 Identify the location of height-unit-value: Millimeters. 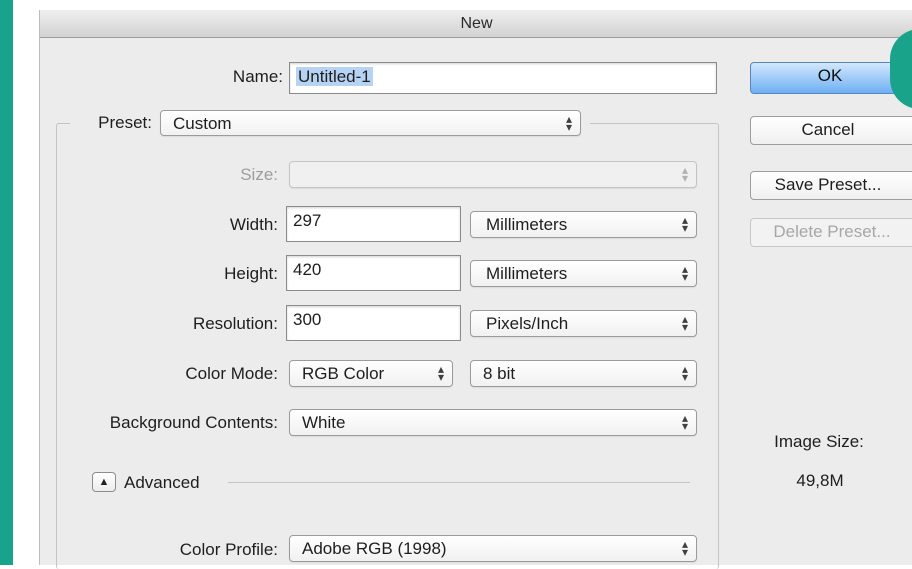
(527, 273).